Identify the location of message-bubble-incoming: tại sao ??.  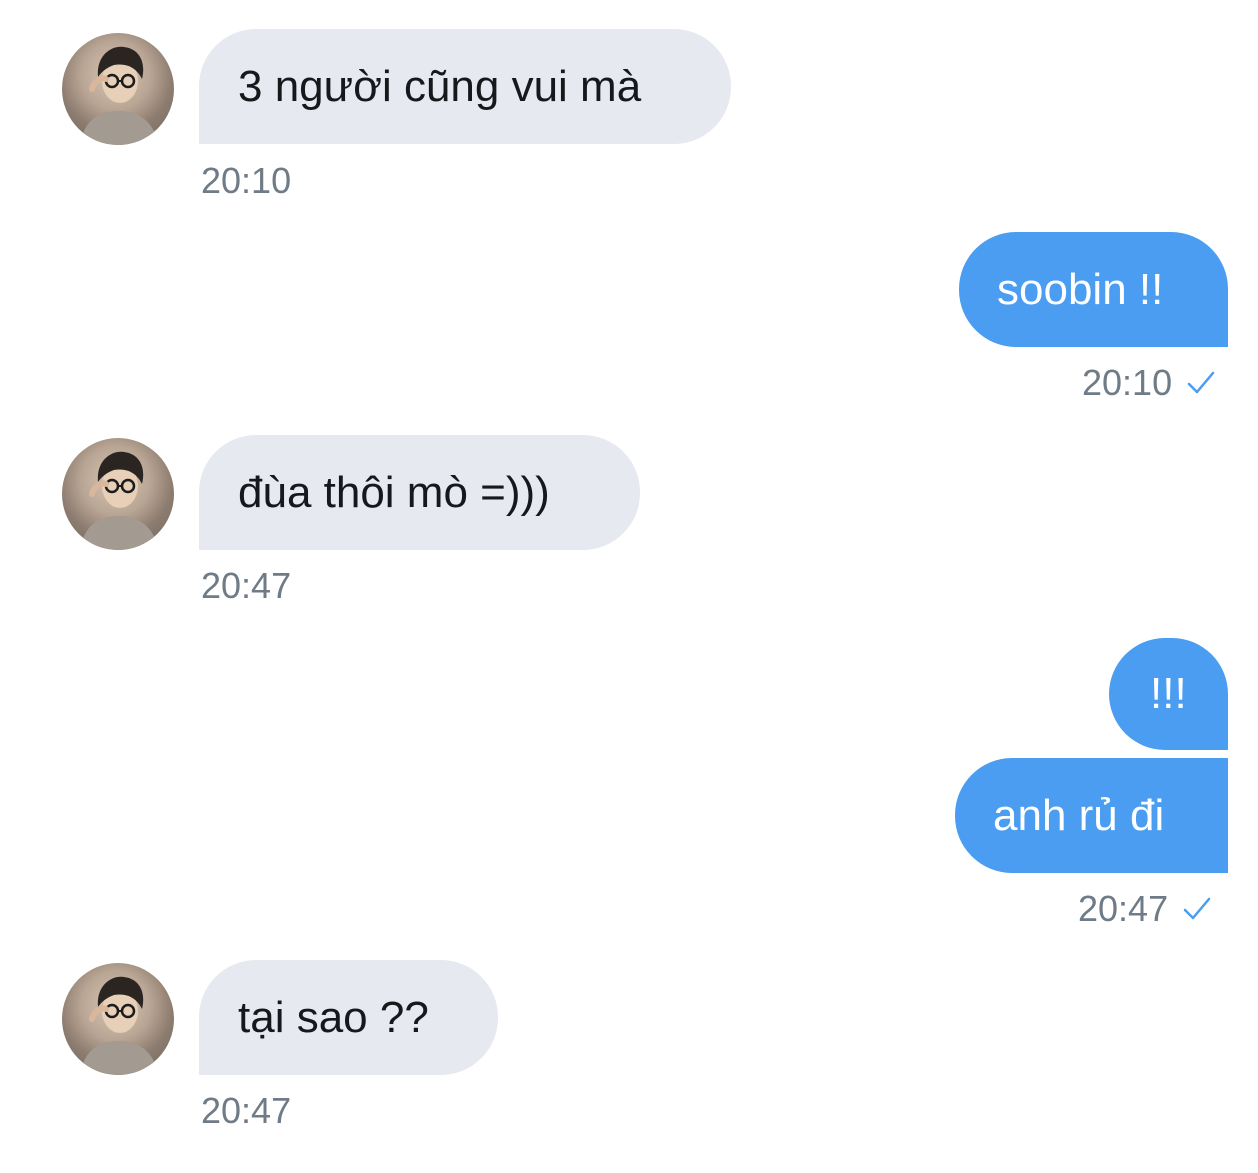
(348, 1017).